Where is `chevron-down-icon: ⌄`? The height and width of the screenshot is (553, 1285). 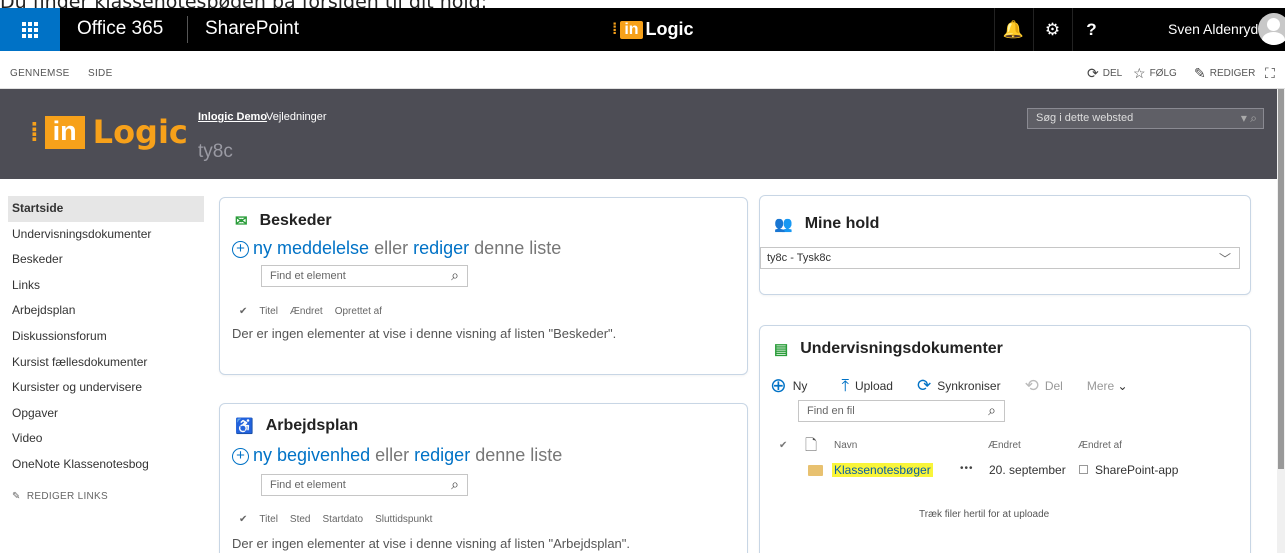 chevron-down-icon: ⌄ is located at coordinates (1122, 385).